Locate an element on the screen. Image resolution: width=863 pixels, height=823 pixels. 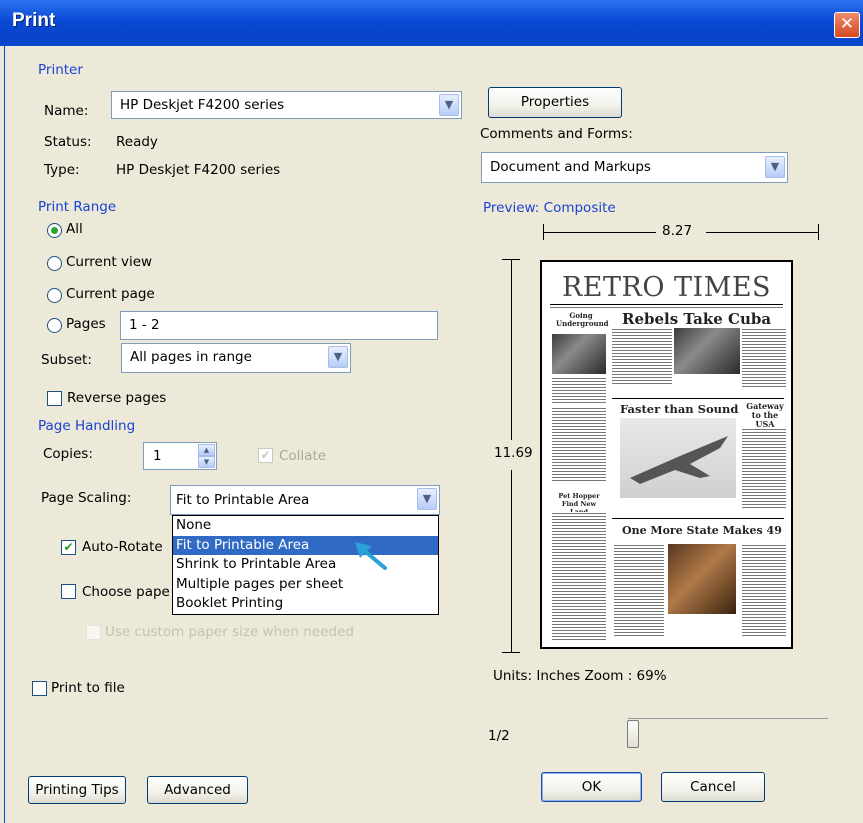
height-tick-bottom is located at coordinates (511, 652).